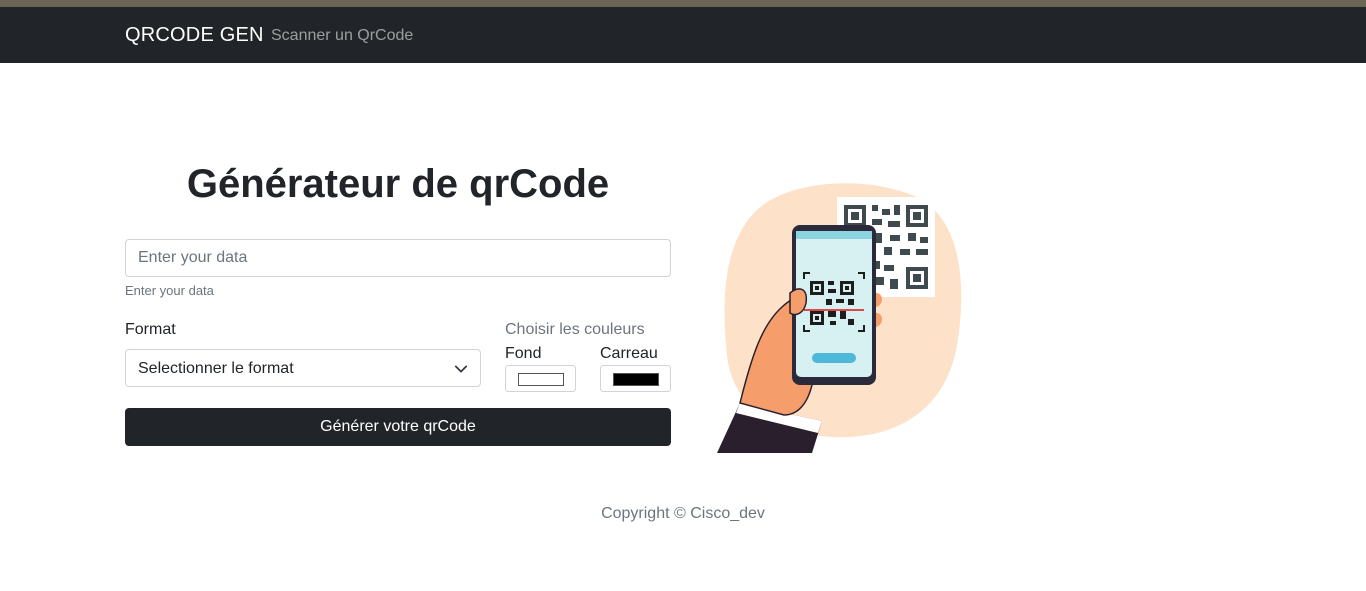 Image resolution: width=1366 pixels, height=591 pixels. I want to click on background-color-swatch, so click(541, 379).